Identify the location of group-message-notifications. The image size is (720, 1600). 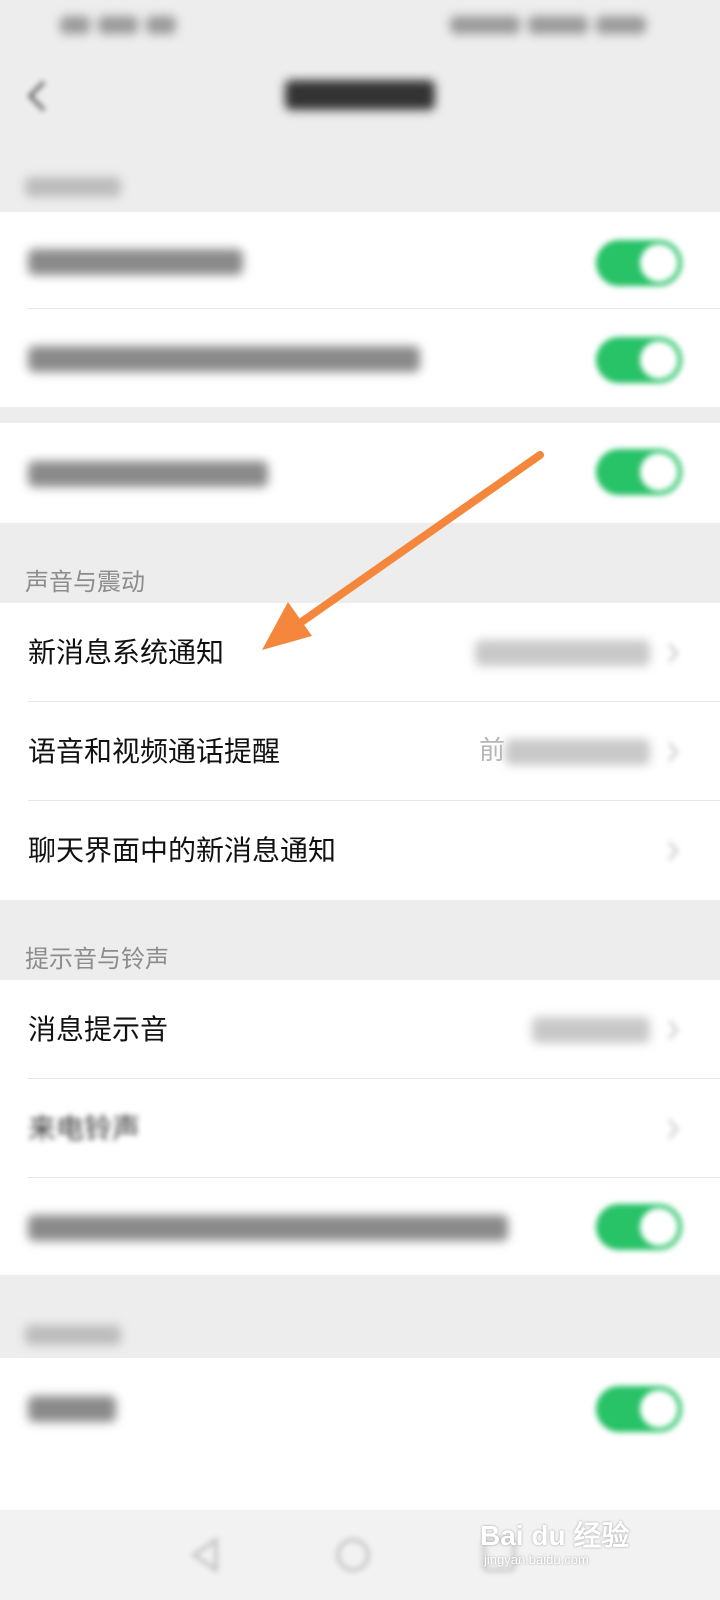
(360, 309).